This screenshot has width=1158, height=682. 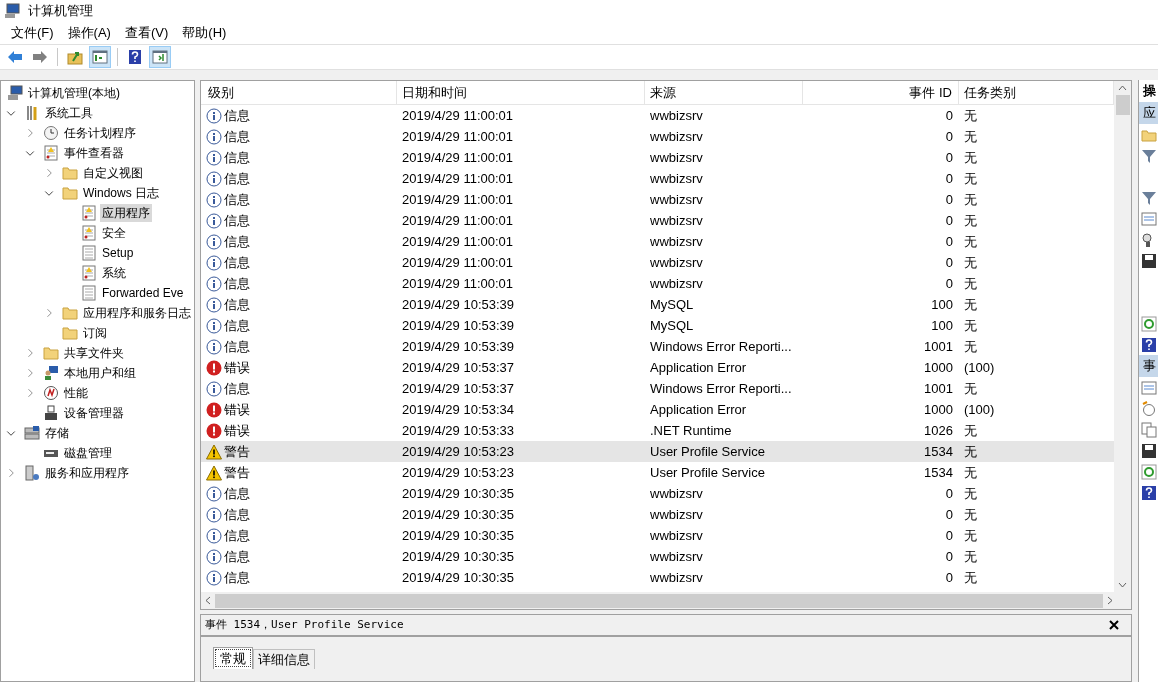 What do you see at coordinates (1122, 88) in the screenshot?
I see `scroll-up-icon` at bounding box center [1122, 88].